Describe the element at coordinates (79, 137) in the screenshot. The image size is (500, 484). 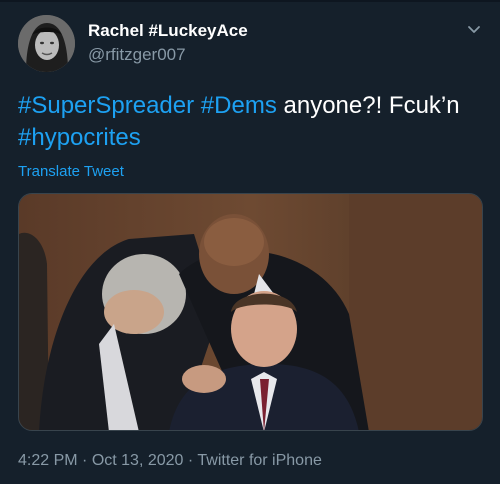
I see `hashtag-link: #hypocrites` at that location.